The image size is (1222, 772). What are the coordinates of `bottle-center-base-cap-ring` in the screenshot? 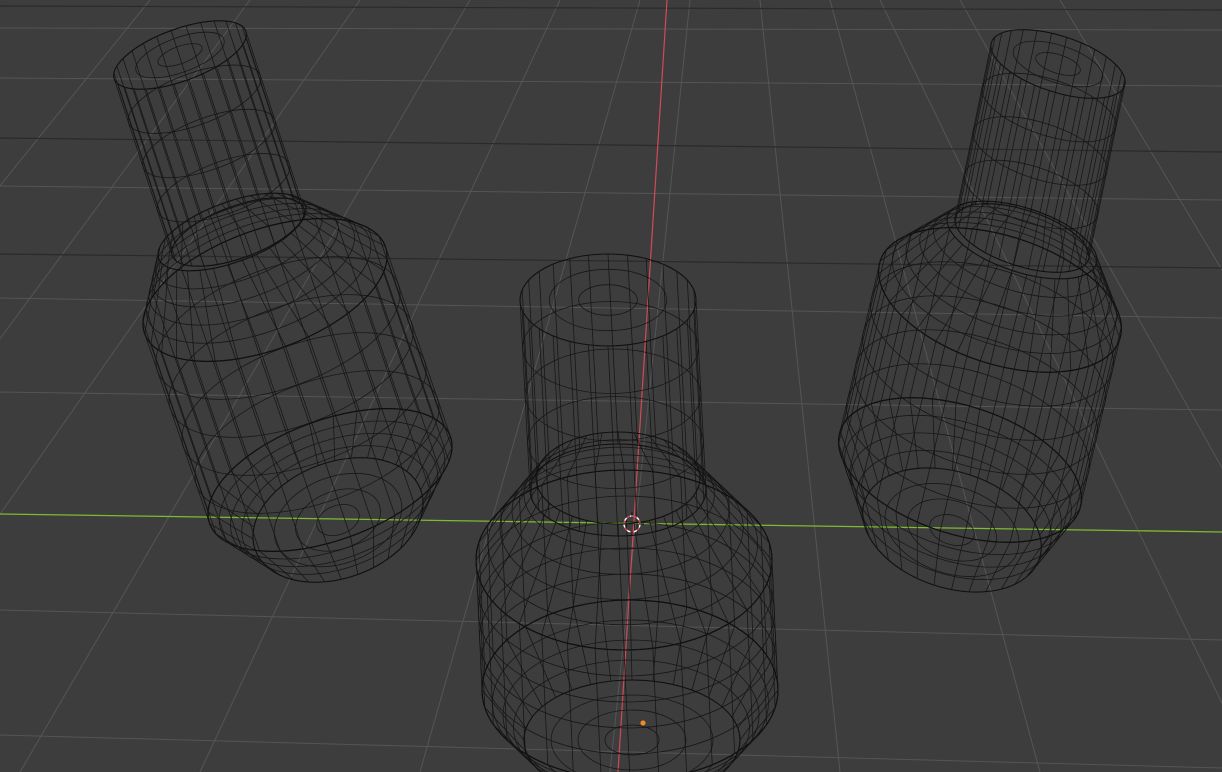 It's located at (632, 740).